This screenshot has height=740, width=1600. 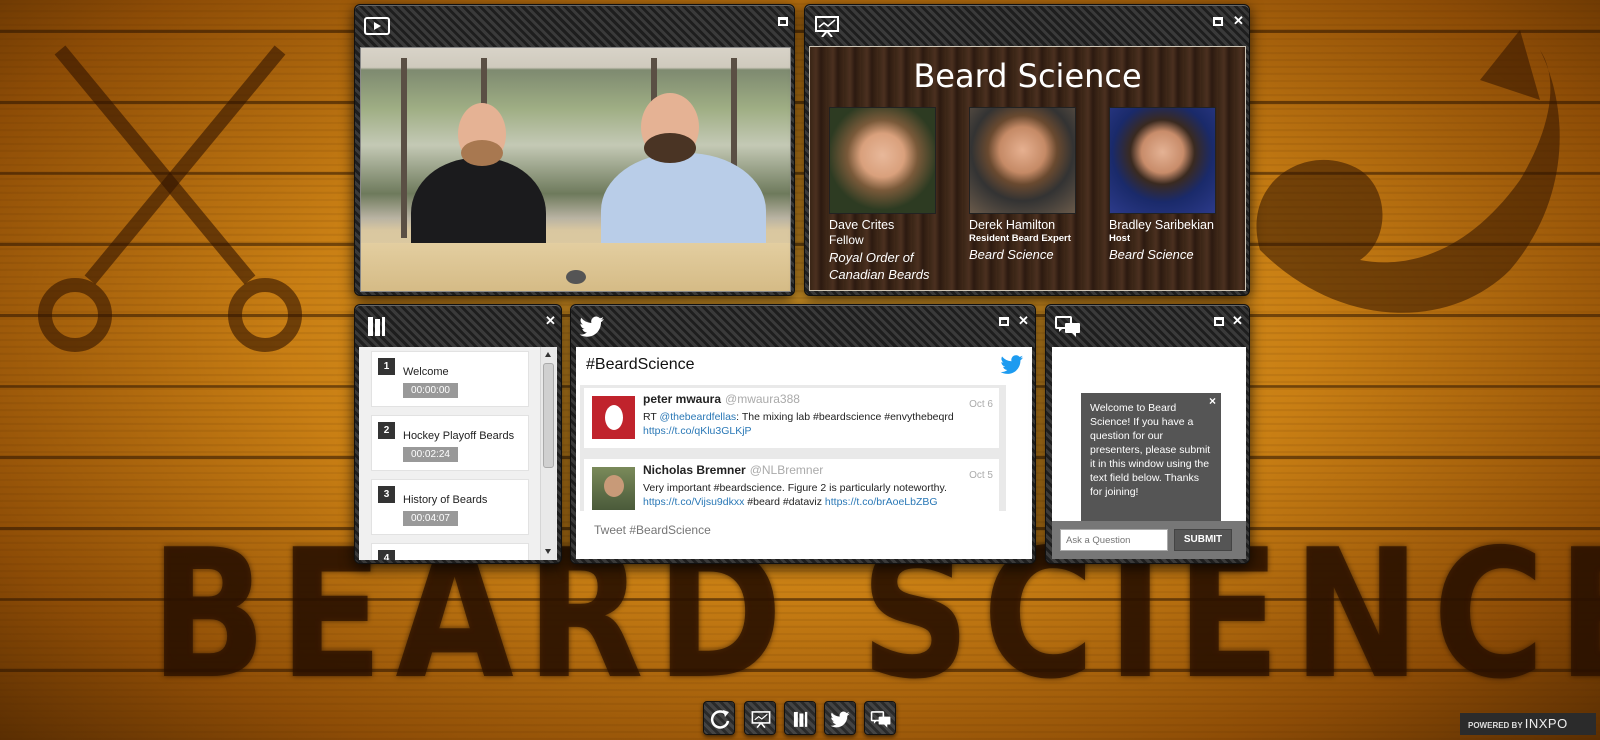 I want to click on agenda-dock-button, so click(x=800, y=718).